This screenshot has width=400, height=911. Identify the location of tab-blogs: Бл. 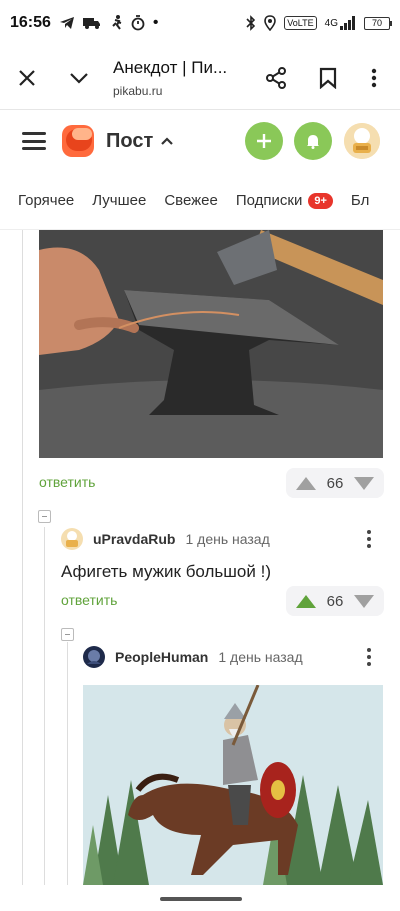
(360, 200).